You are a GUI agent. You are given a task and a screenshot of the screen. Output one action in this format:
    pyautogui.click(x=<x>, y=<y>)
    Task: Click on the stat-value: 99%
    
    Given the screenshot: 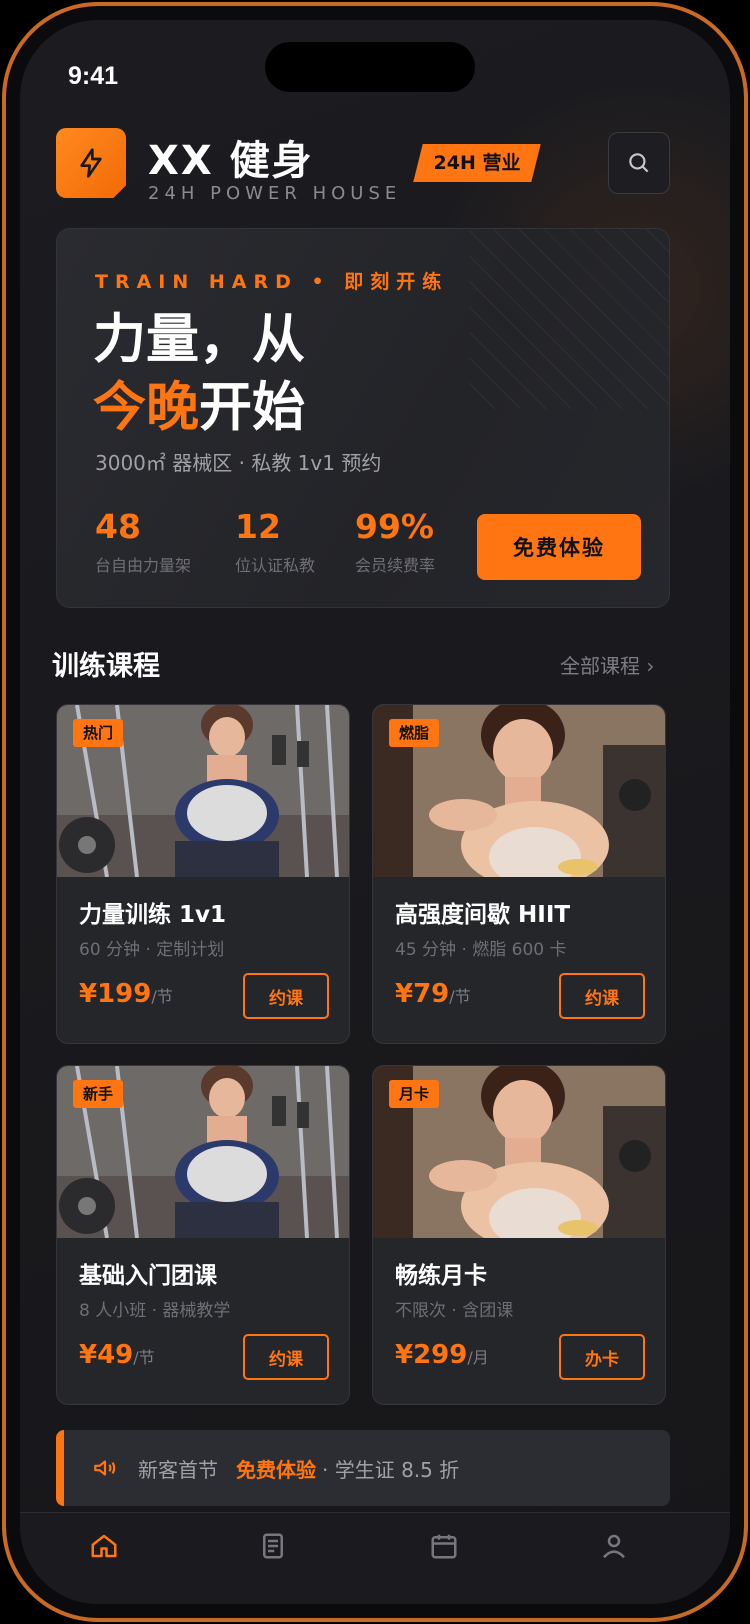 What is the action you would take?
    pyautogui.click(x=394, y=526)
    